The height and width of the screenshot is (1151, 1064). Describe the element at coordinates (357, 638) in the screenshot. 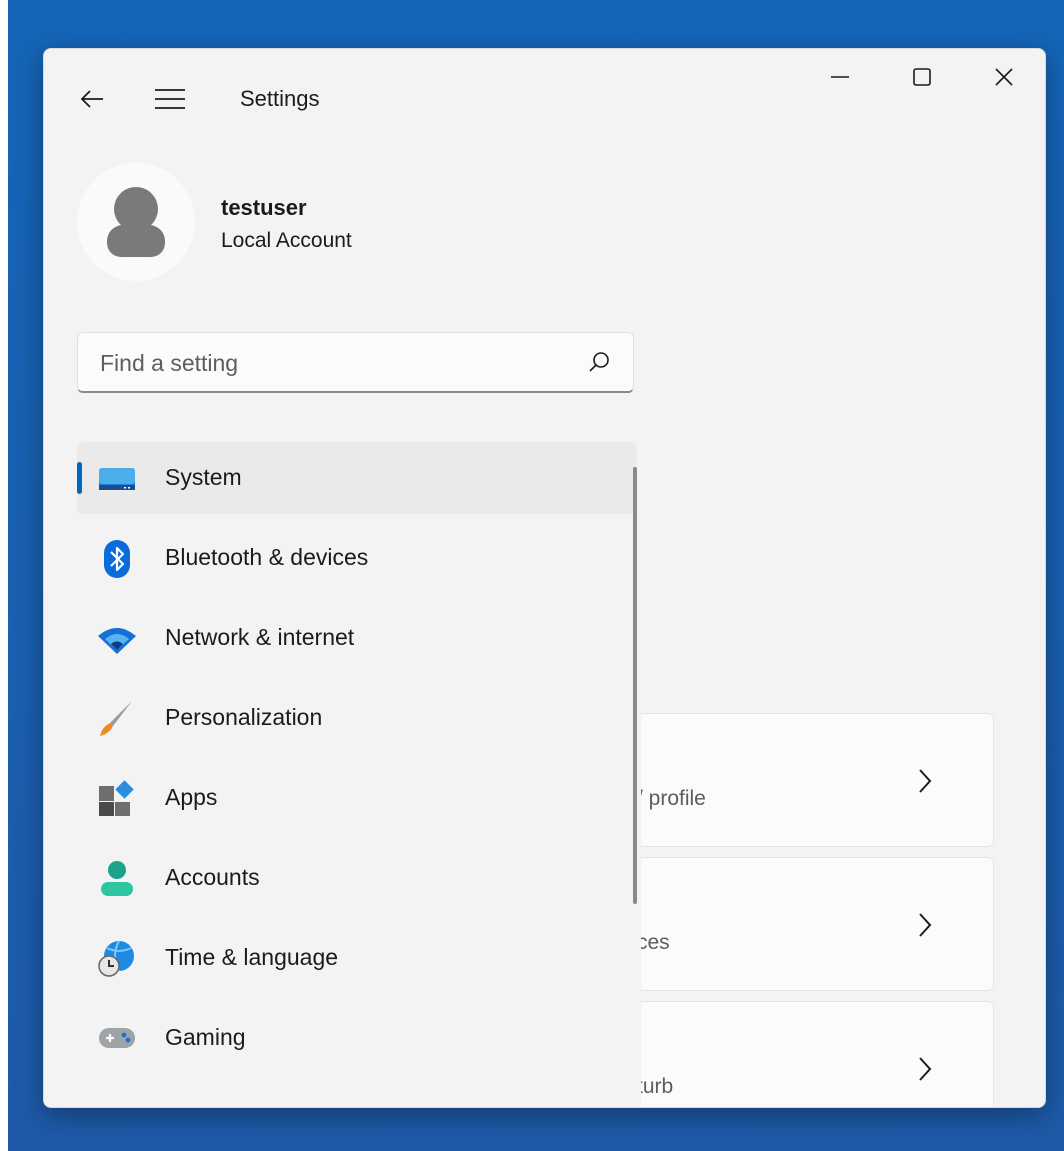

I see `nav-item-network: Network & internet` at that location.